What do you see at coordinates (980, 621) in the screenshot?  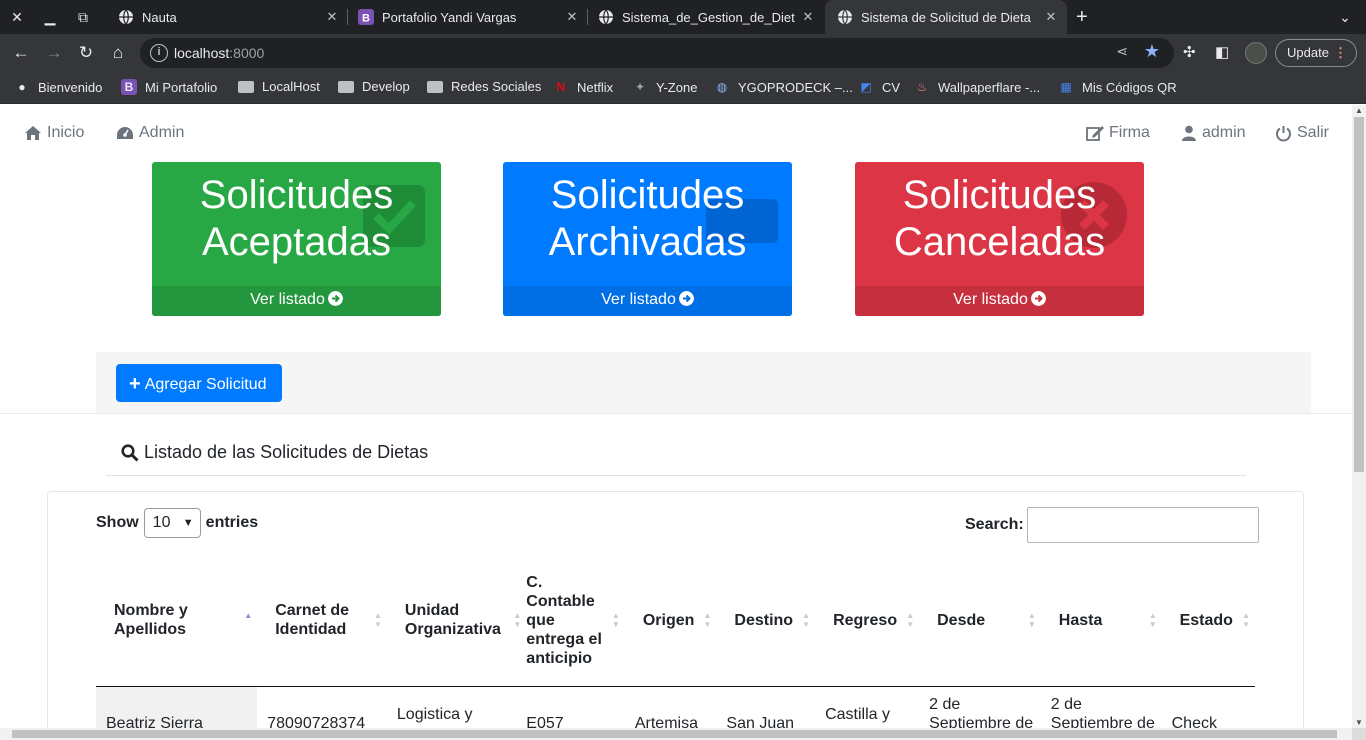 I see `col-desde: Desde ▲ ▼` at bounding box center [980, 621].